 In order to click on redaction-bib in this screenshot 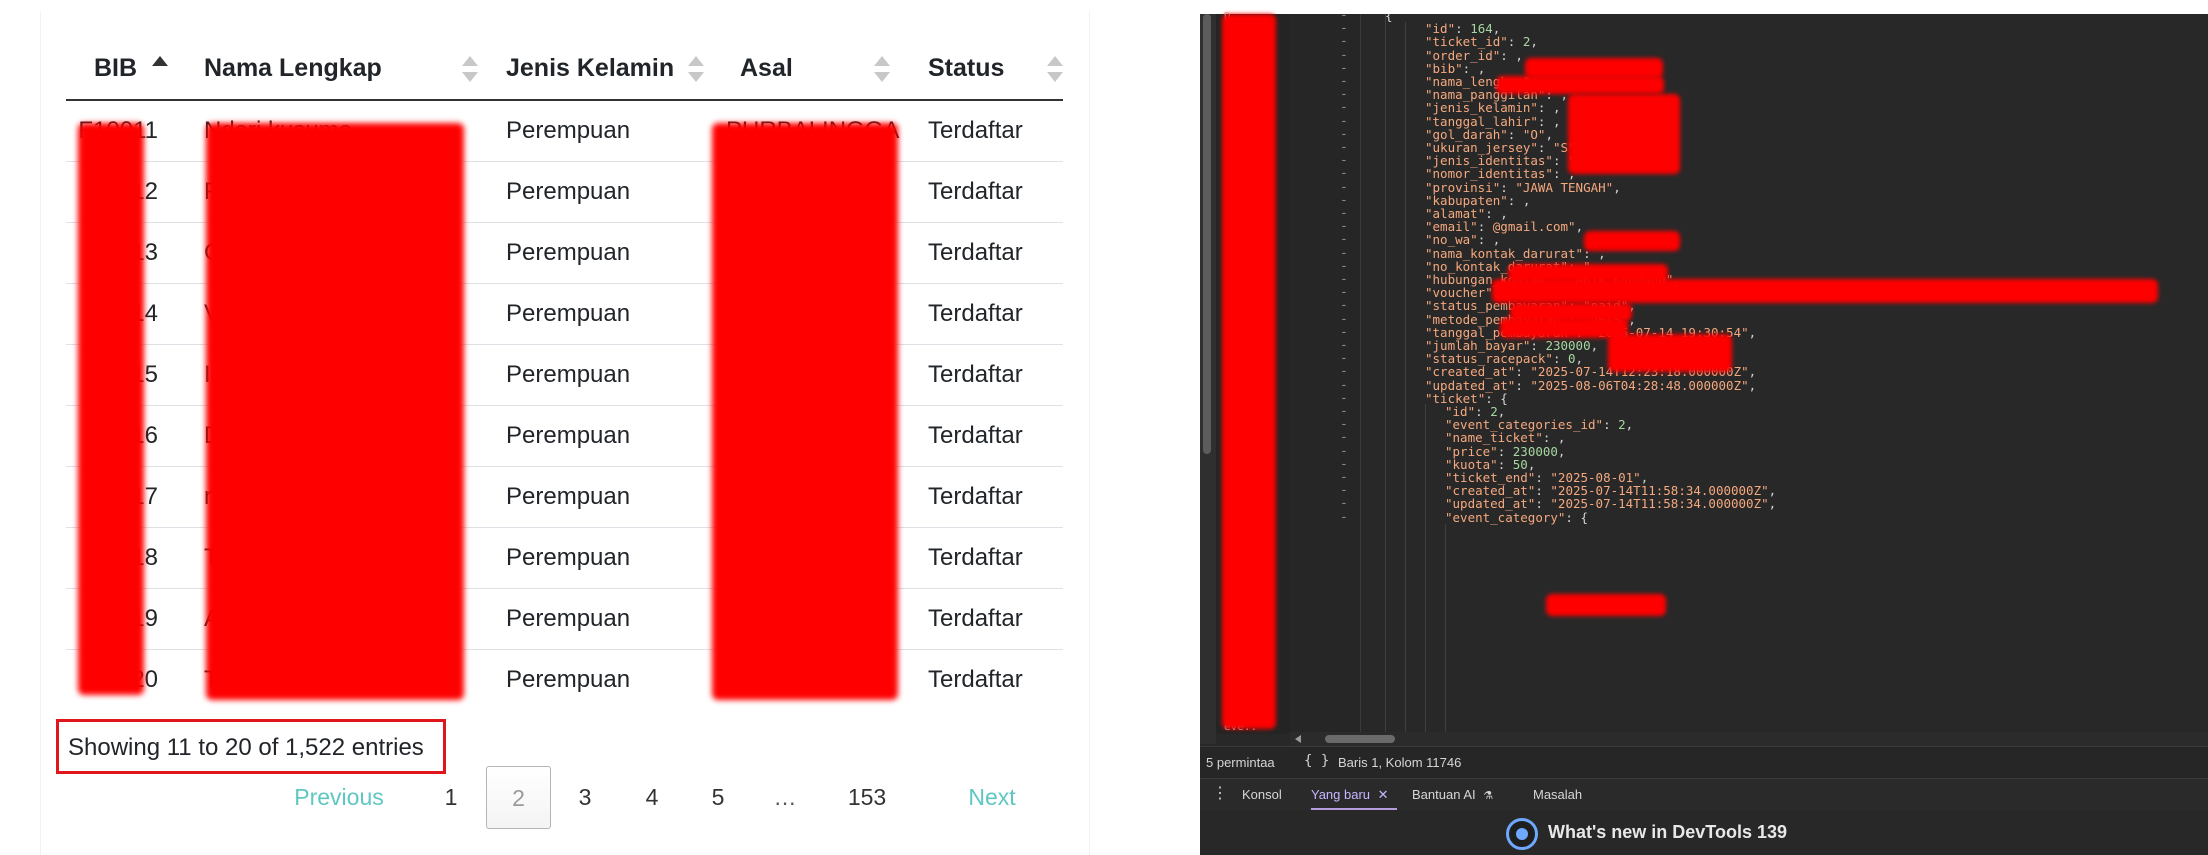, I will do `click(1580, 85)`.